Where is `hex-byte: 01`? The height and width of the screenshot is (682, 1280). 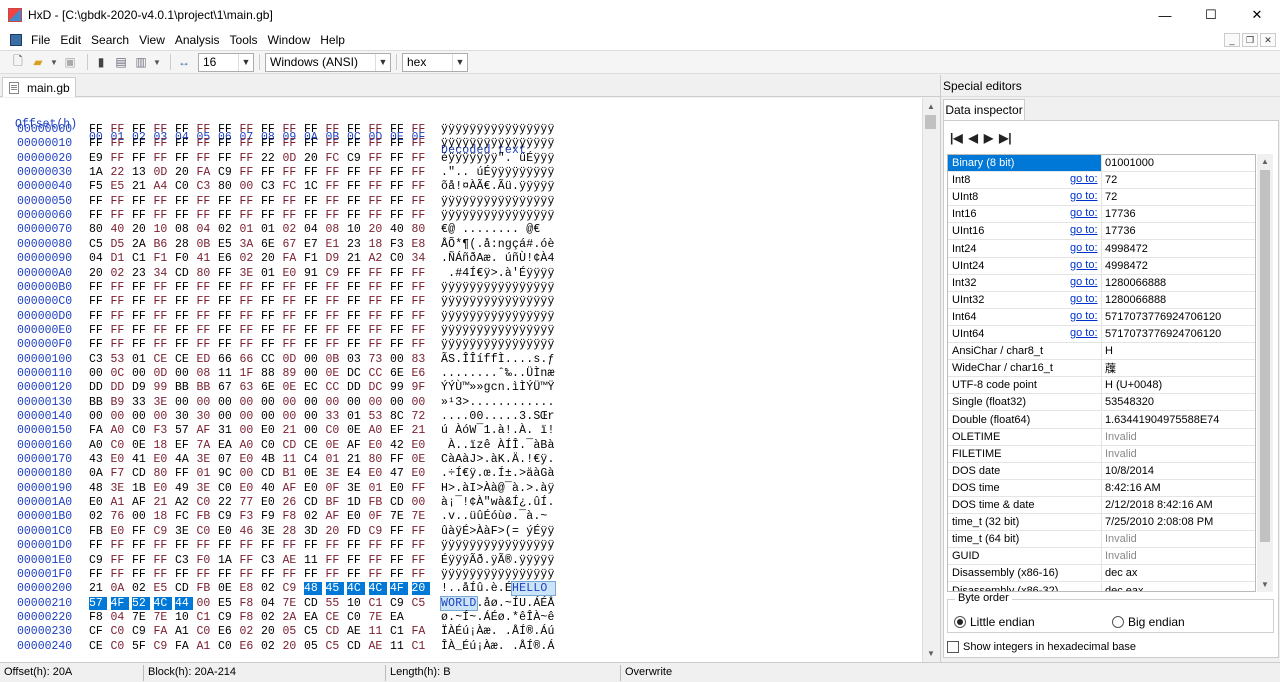 hex-byte: 01 is located at coordinates (378, 488).